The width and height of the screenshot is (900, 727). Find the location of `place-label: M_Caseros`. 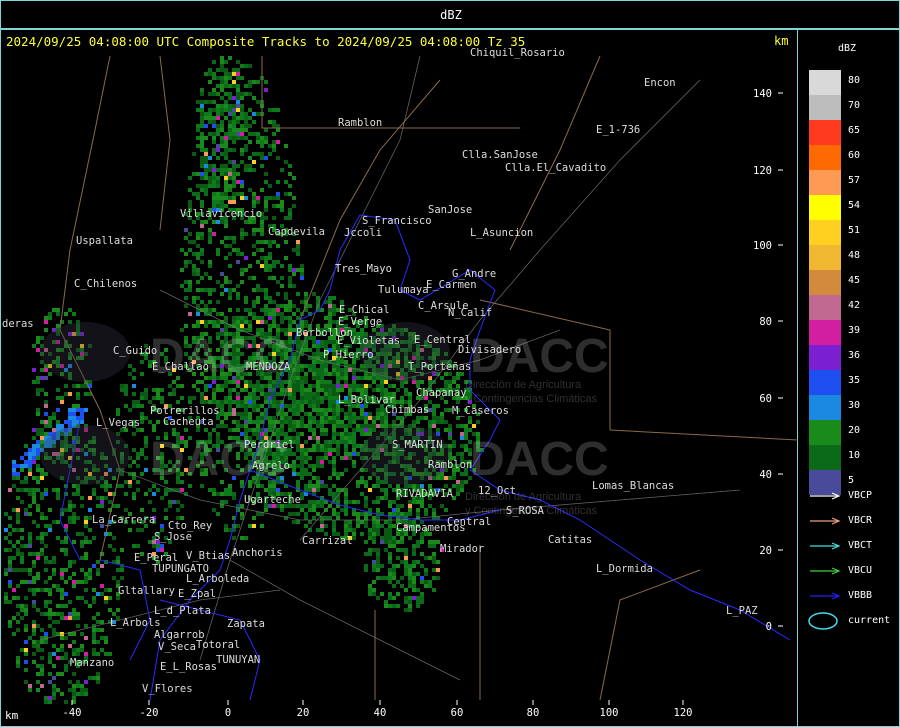

place-label: M_Caseros is located at coordinates (480, 411).